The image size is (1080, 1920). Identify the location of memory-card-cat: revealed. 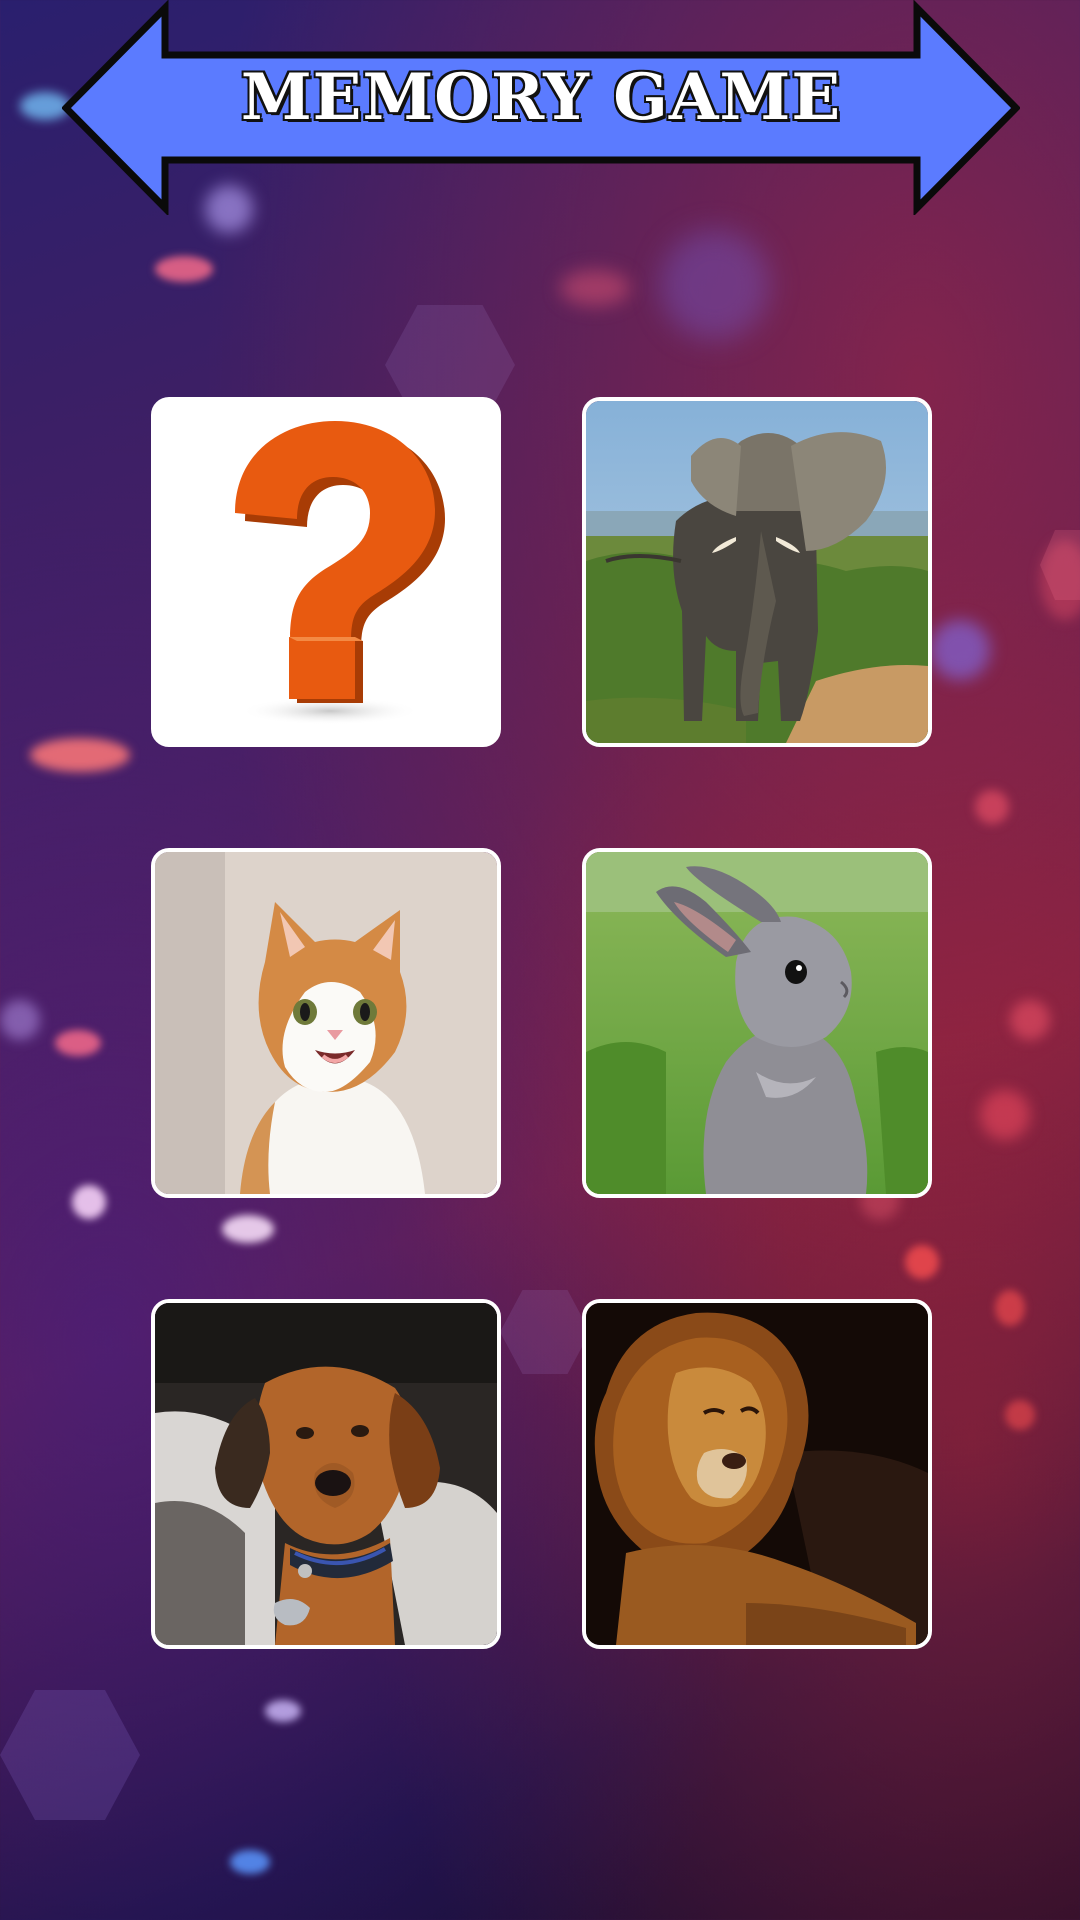
(326, 1023).